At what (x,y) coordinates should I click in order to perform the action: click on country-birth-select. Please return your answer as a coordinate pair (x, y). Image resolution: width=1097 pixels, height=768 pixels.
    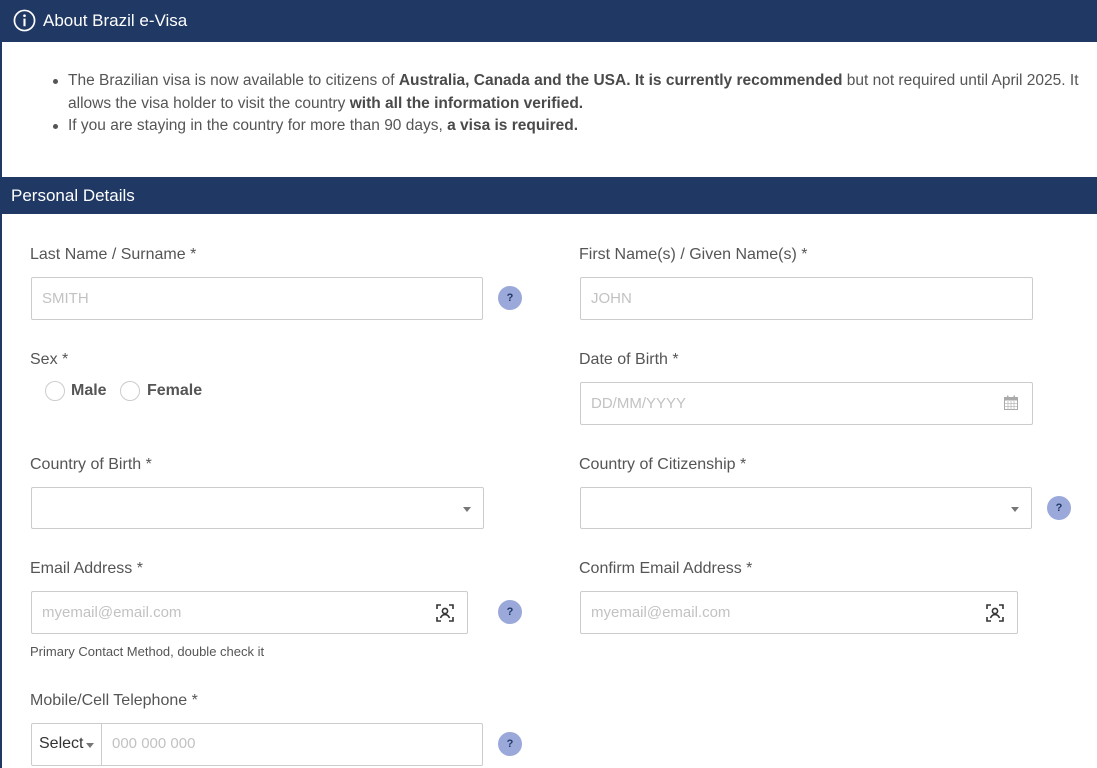
    Looking at the image, I should click on (257, 508).